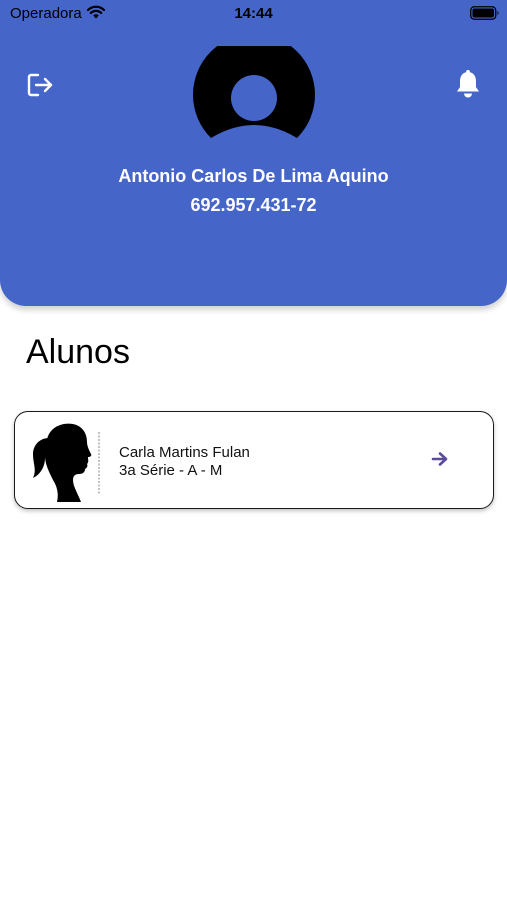  Describe the element at coordinates (440, 459) in the screenshot. I see `arrow-right-icon` at that location.